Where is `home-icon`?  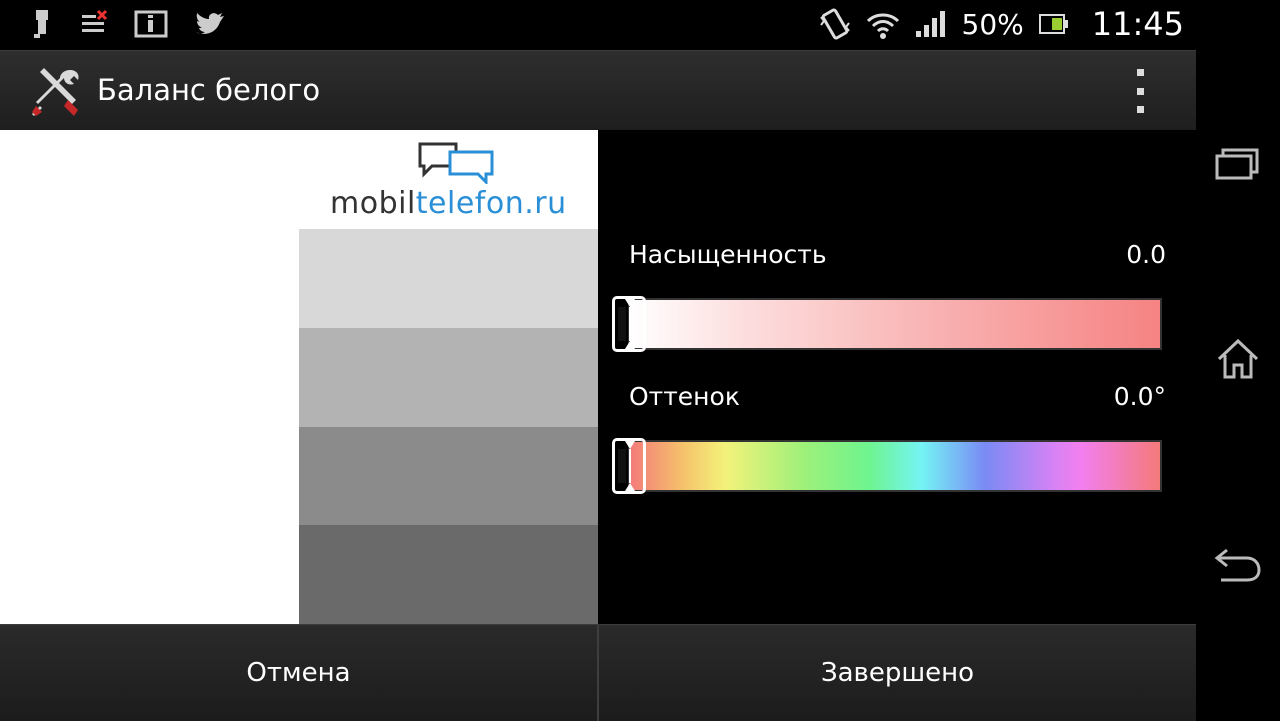 home-icon is located at coordinates (1238, 360).